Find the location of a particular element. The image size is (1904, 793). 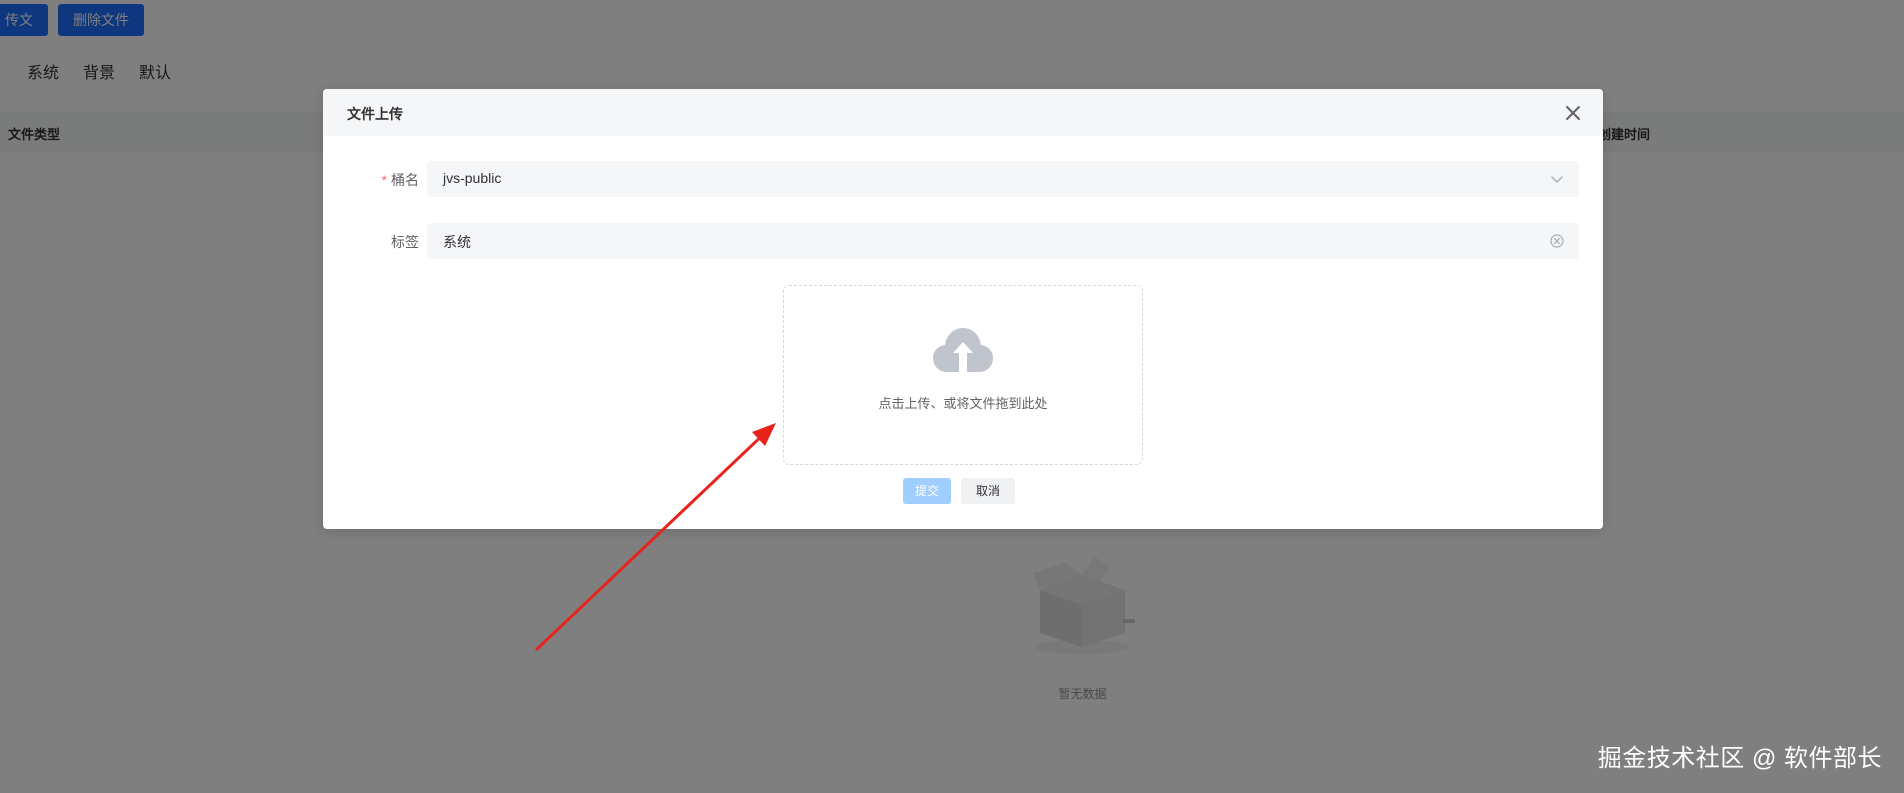

submit-button: 提交 is located at coordinates (927, 491).